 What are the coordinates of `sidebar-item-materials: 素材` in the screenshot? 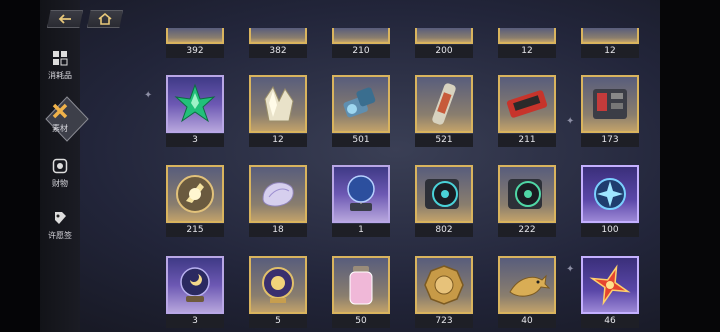 It's located at (60, 118).